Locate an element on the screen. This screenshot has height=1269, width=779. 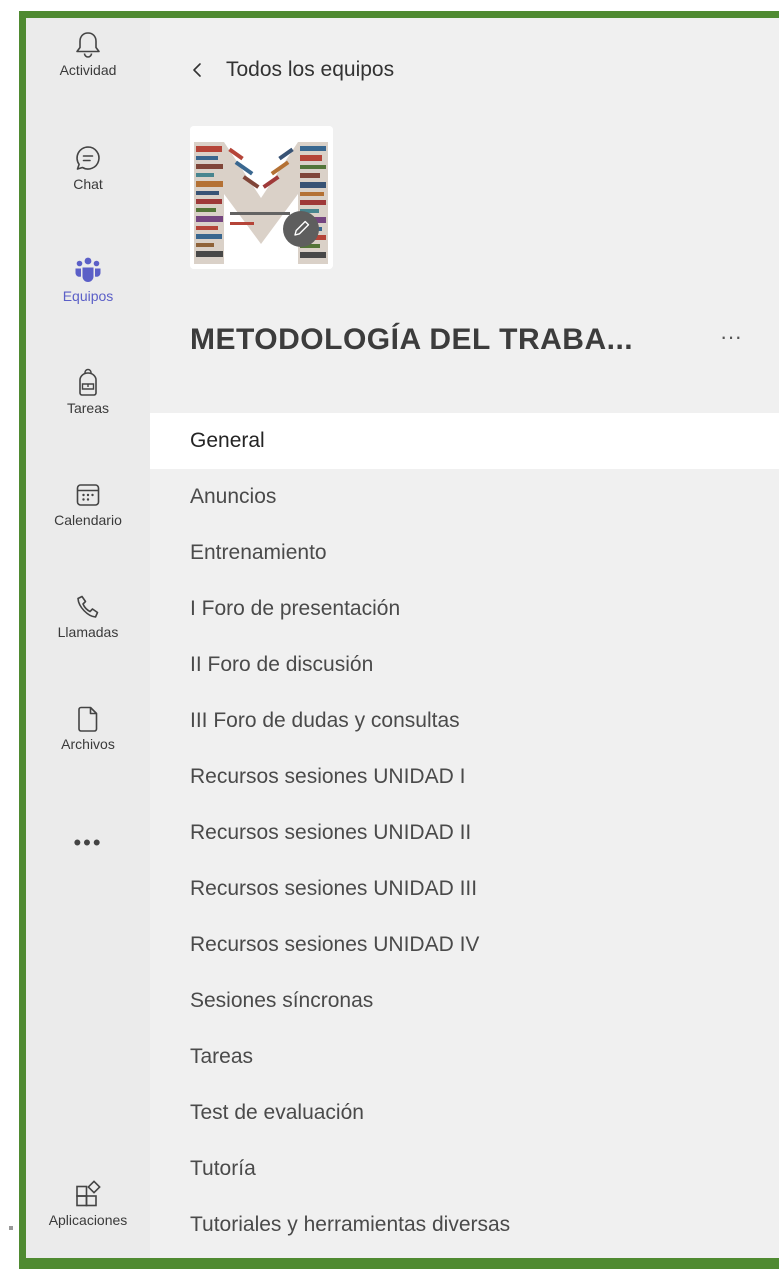
rail-item-llamadas: Llamadas is located at coordinates (88, 616).